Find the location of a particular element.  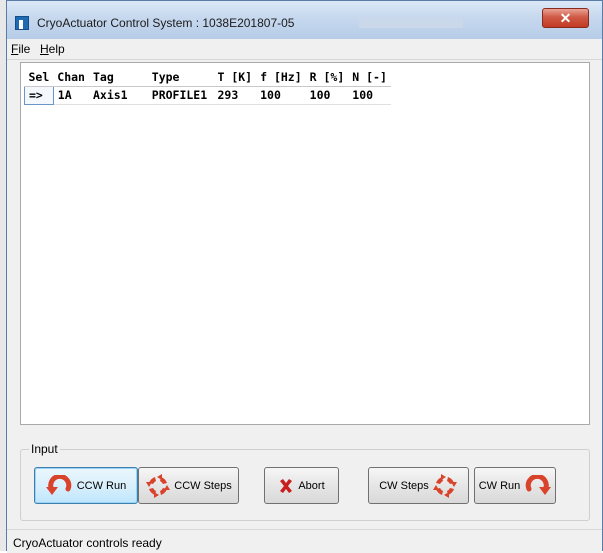

close-icon: ✕ is located at coordinates (565, 18).